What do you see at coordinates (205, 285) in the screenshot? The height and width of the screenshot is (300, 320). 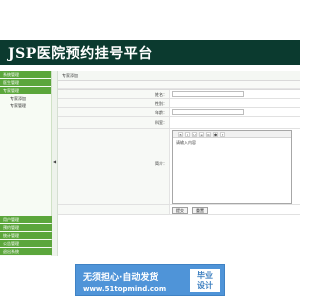 I see `promo-badge-line-2: 设计` at bounding box center [205, 285].